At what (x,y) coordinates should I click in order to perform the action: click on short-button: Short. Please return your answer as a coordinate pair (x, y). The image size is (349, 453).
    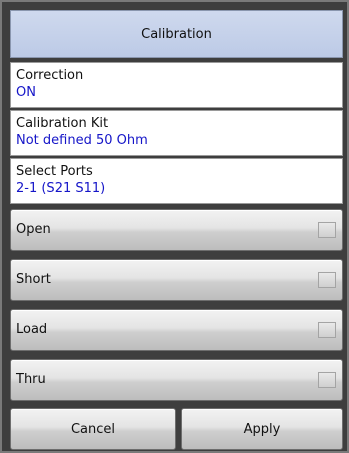
    Looking at the image, I should click on (176, 280).